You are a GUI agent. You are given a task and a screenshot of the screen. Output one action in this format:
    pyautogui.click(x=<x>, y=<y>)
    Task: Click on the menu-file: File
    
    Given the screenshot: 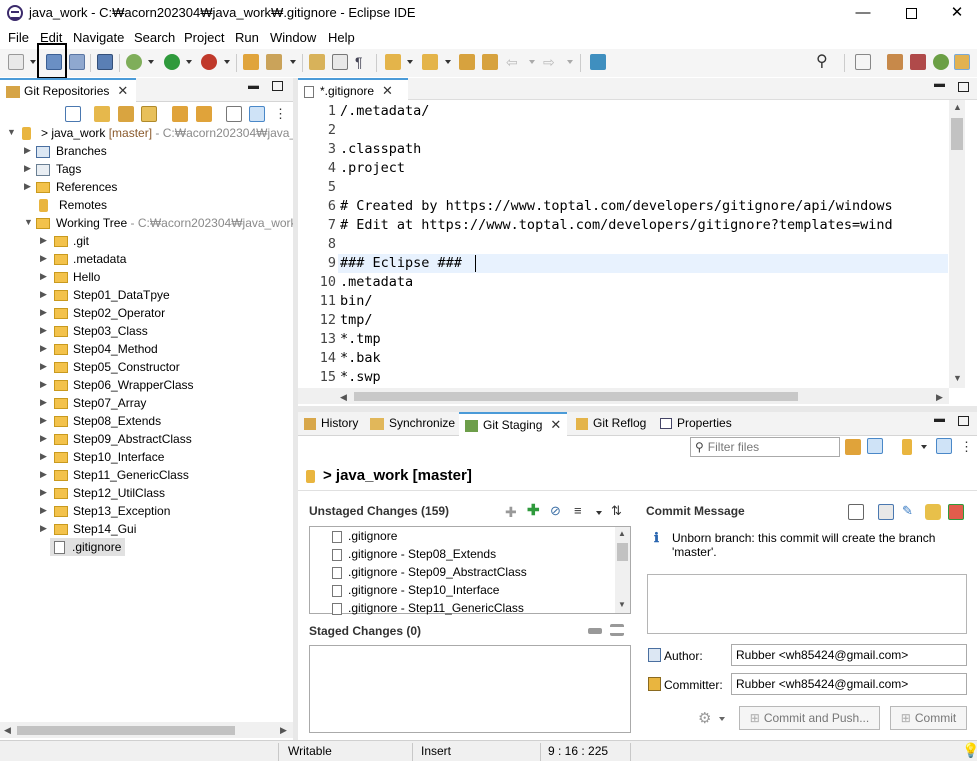 What is the action you would take?
    pyautogui.click(x=18, y=37)
    